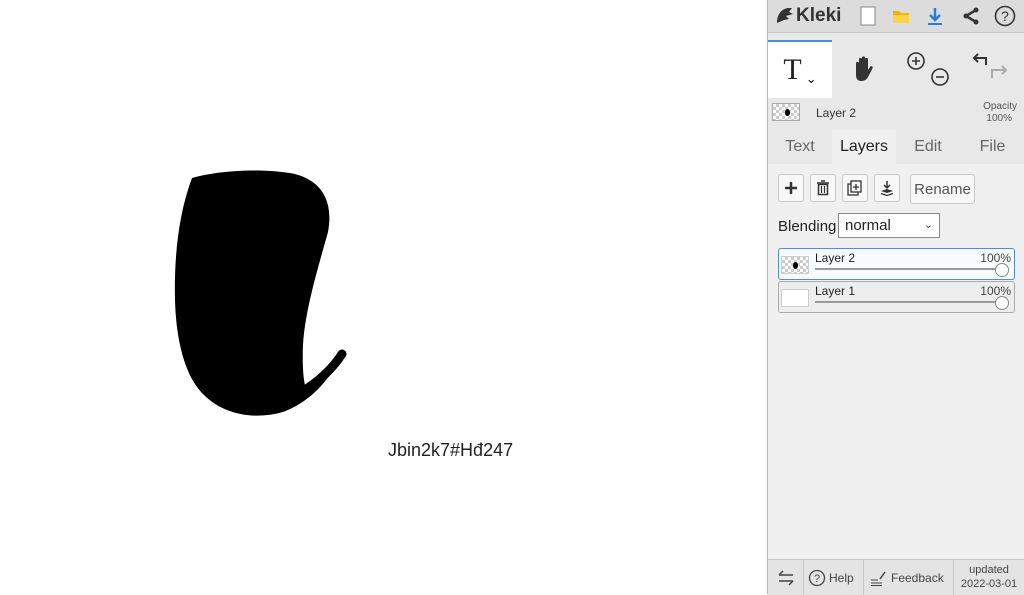 This screenshot has height=595, width=1024. I want to click on rename-layer-button: Rename, so click(942, 189).